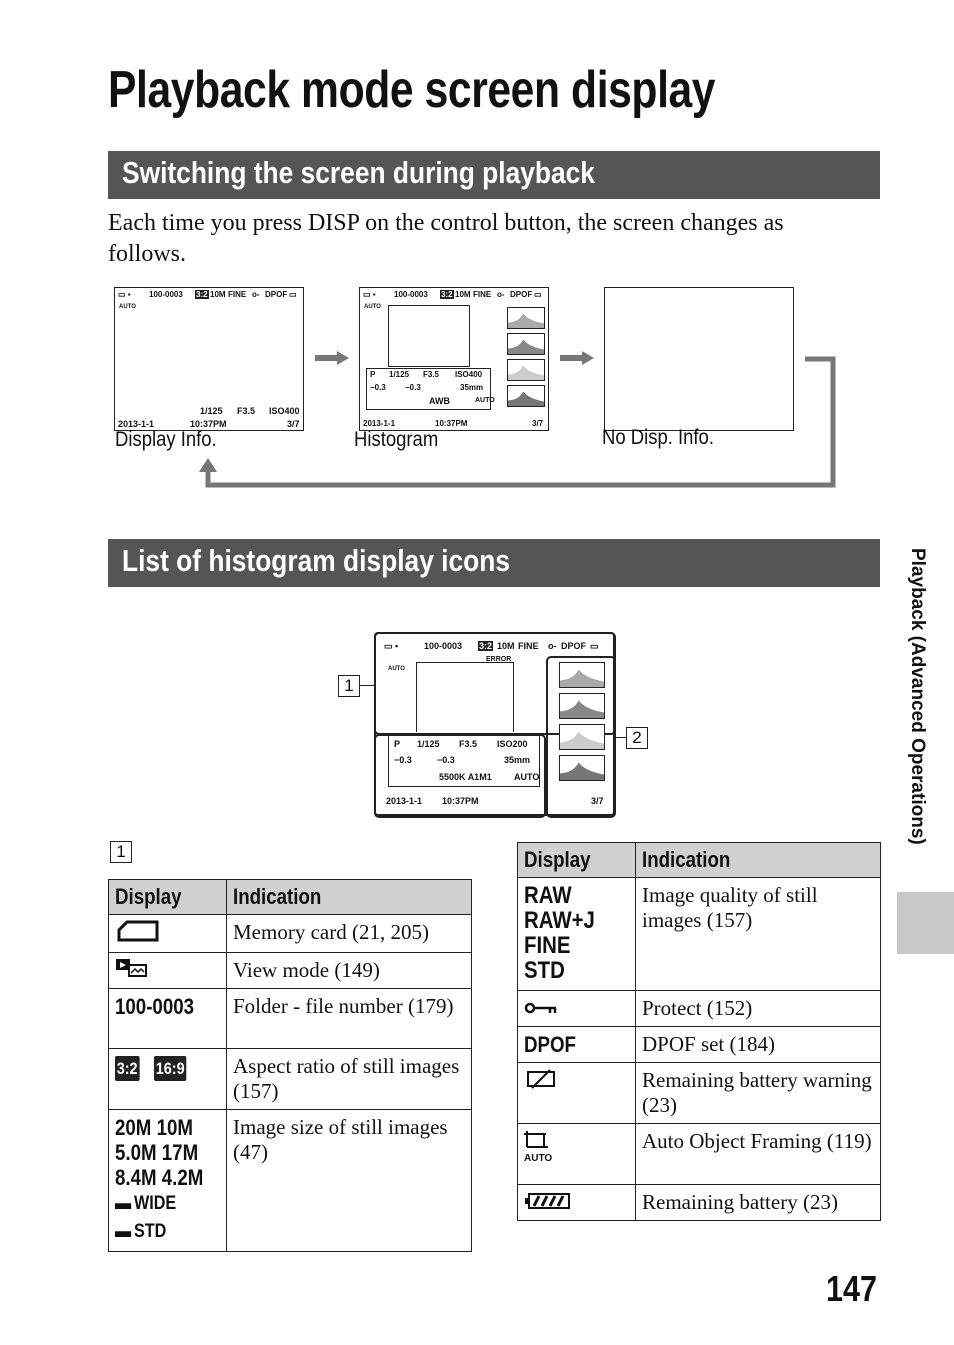 The width and height of the screenshot is (954, 1345). What do you see at coordinates (157, 1152) in the screenshot?
I see `size-text: 5.0M 17M` at bounding box center [157, 1152].